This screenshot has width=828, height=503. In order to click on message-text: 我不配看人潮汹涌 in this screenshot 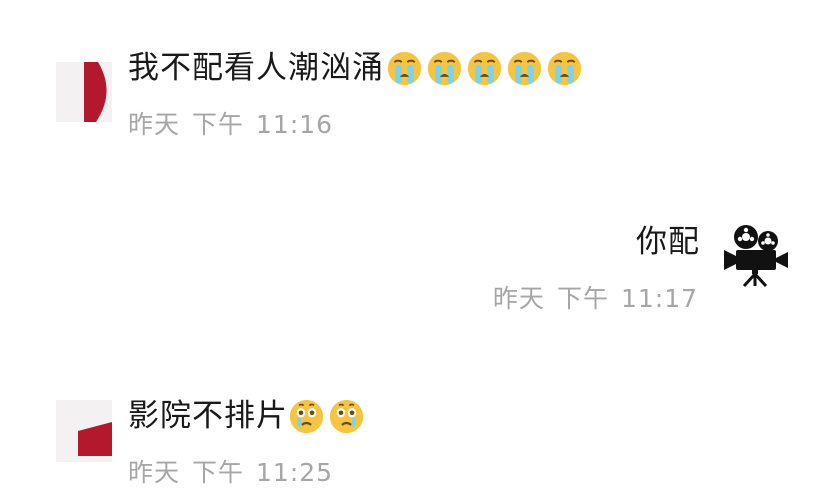, I will do `click(256, 68)`.